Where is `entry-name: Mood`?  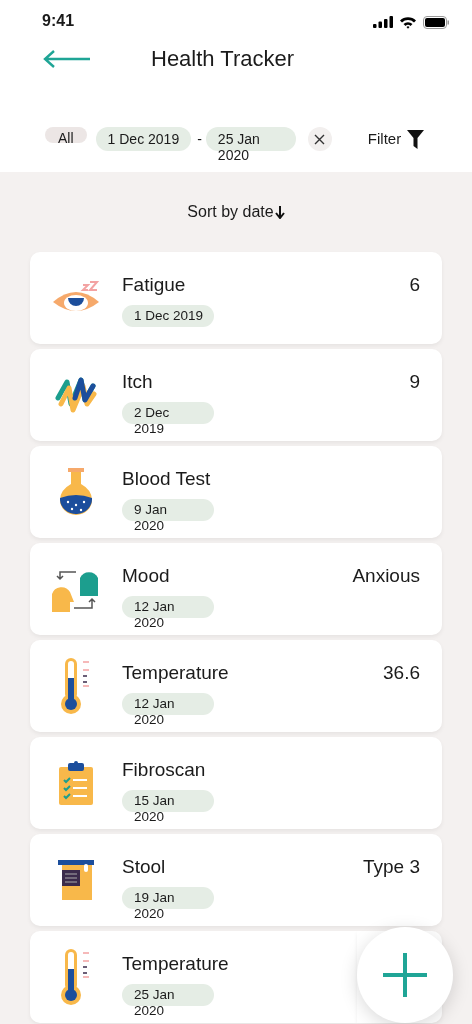 entry-name: Mood is located at coordinates (146, 576).